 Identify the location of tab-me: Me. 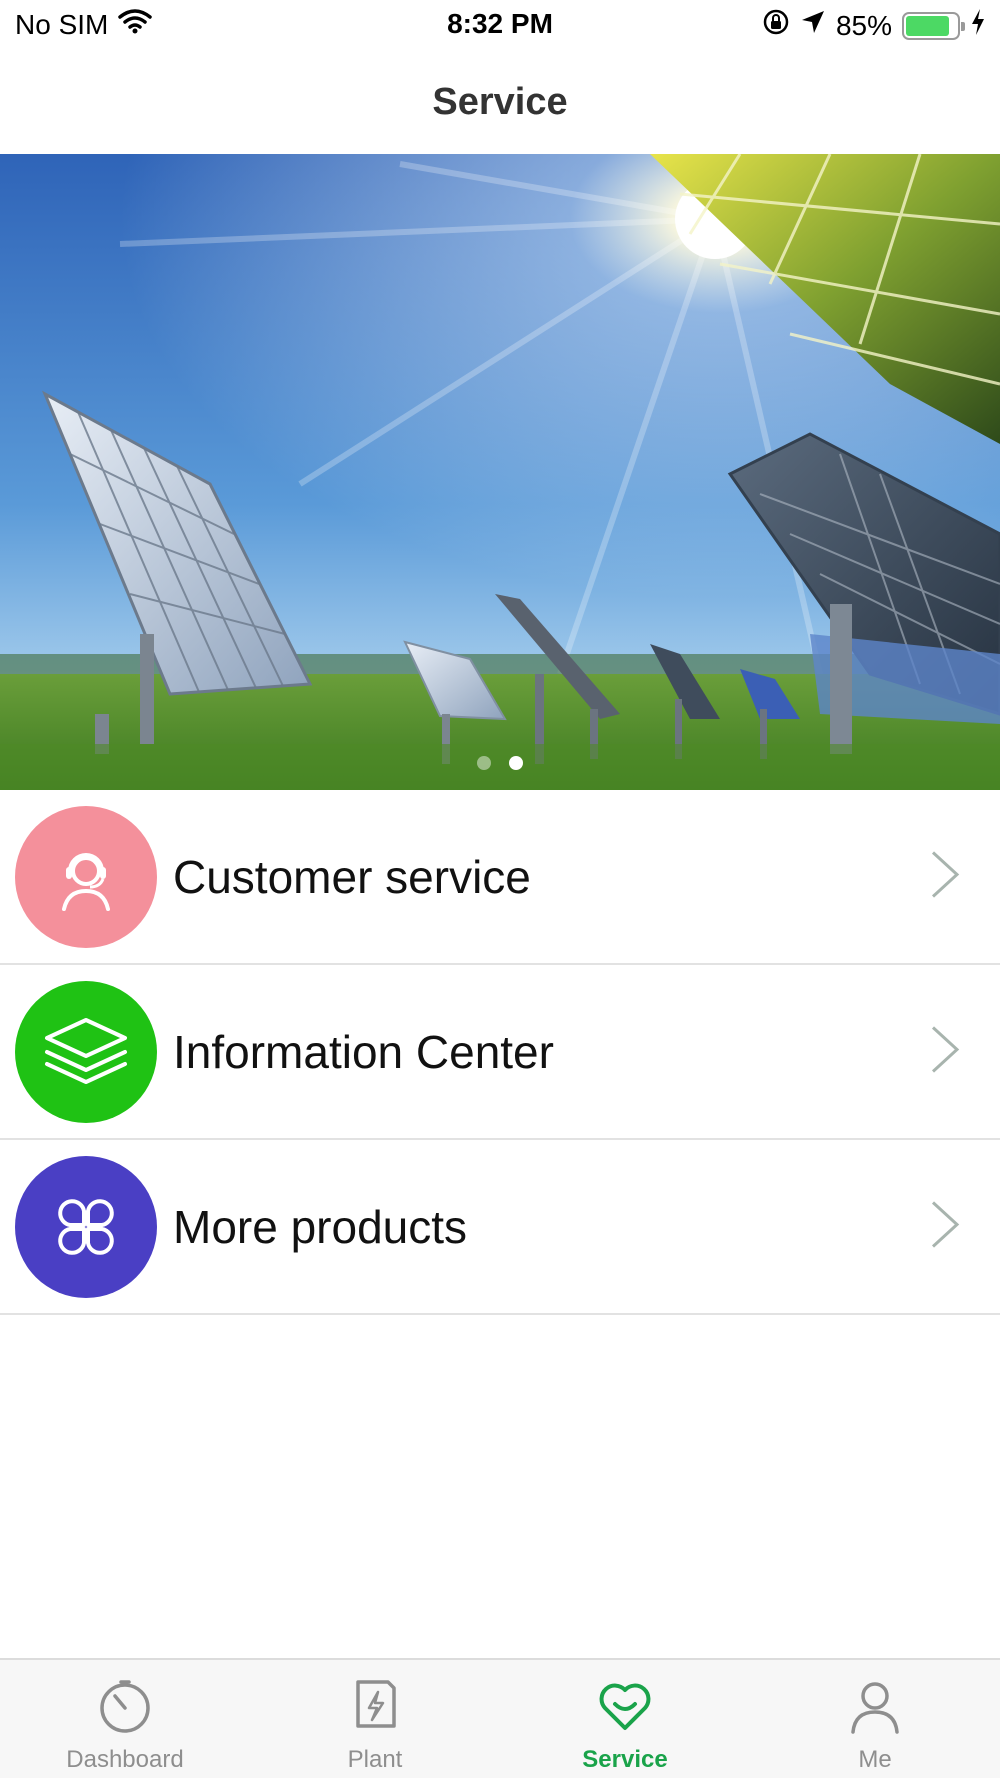
(875, 1719).